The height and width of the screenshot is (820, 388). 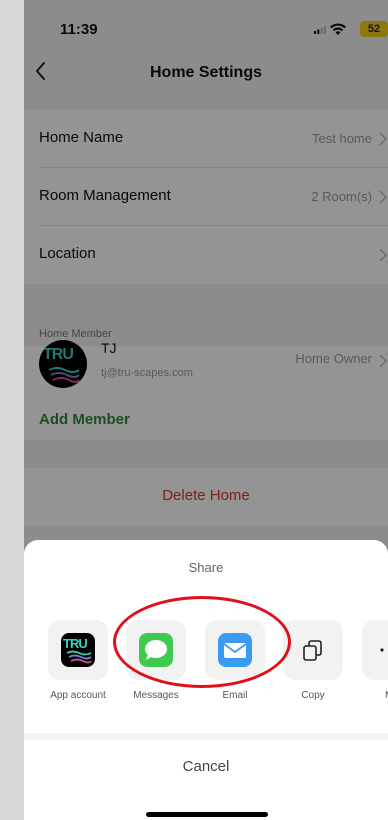 What do you see at coordinates (313, 695) in the screenshot?
I see `share-label: Copy` at bounding box center [313, 695].